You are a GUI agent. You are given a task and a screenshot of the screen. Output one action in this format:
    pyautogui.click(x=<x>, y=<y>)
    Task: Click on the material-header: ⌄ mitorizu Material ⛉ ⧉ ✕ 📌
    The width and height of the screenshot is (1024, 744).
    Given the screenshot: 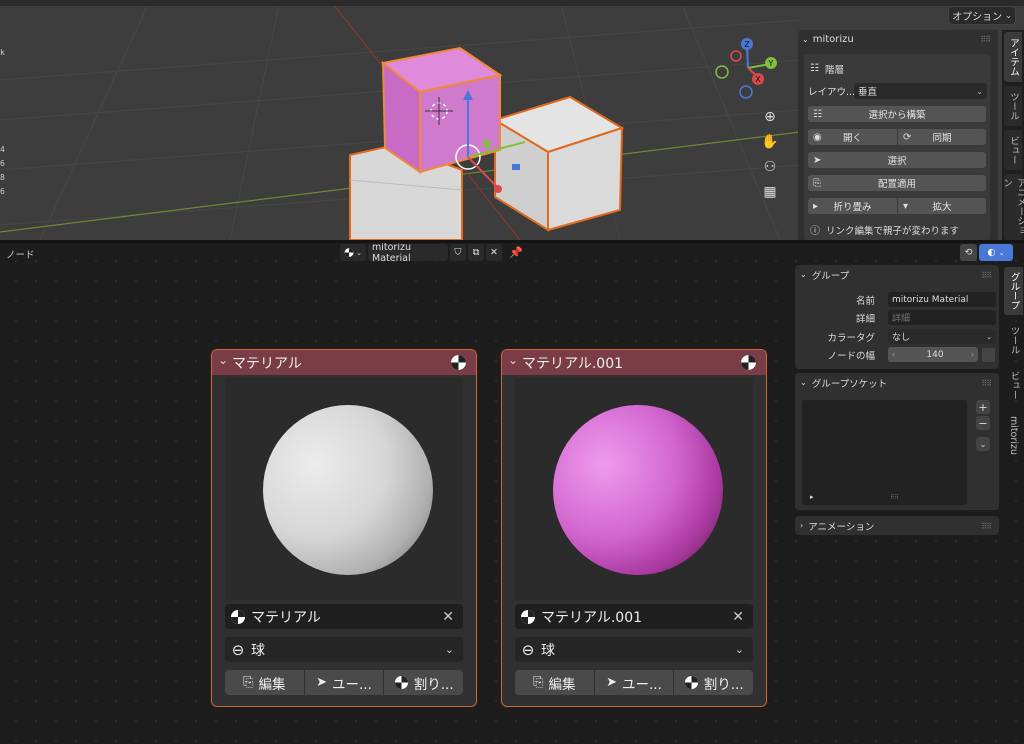 What is the action you would take?
    pyautogui.click(x=432, y=253)
    